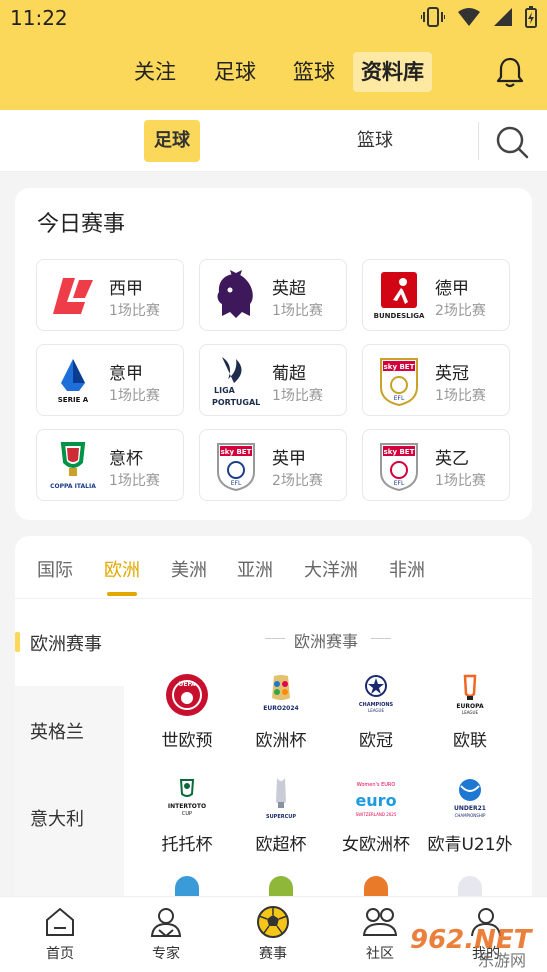 This screenshot has height=972, width=547. What do you see at coordinates (187, 741) in the screenshot?
I see `competition-name: 世欧预` at bounding box center [187, 741].